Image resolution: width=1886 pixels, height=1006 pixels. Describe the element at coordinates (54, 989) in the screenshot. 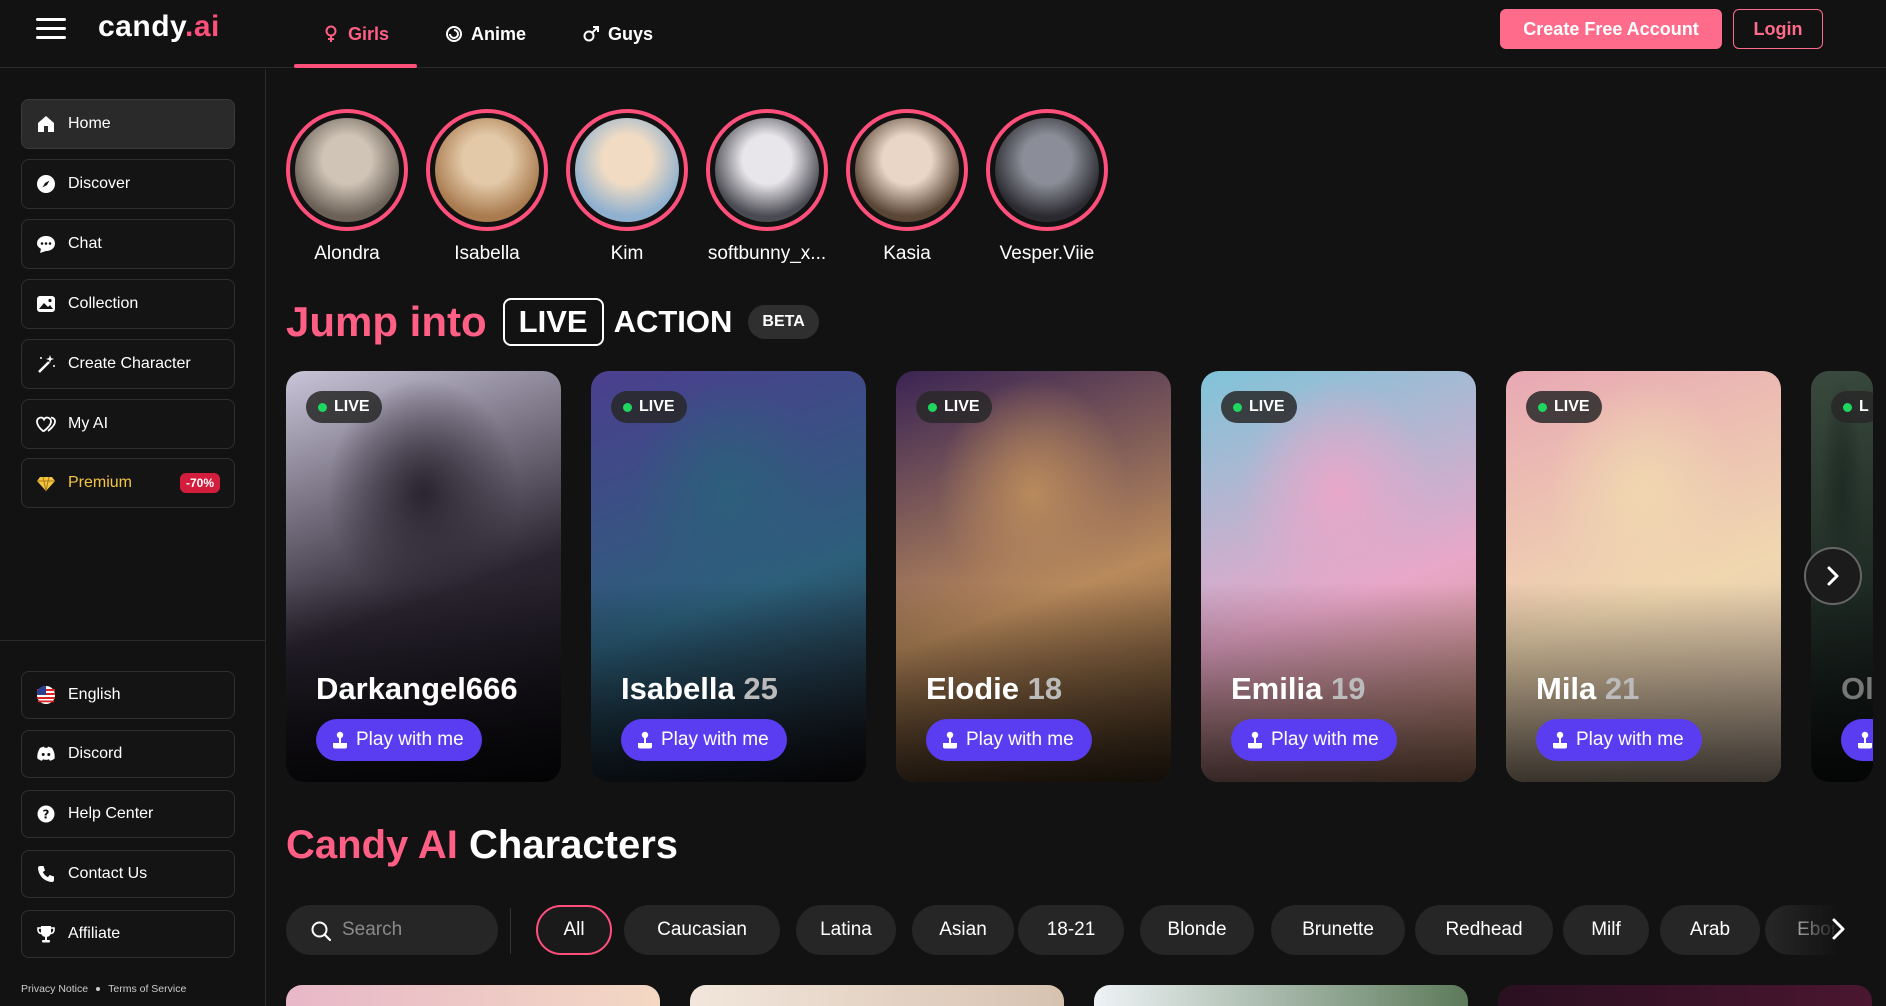

I see `privacy-link: Privacy Notice` at that location.